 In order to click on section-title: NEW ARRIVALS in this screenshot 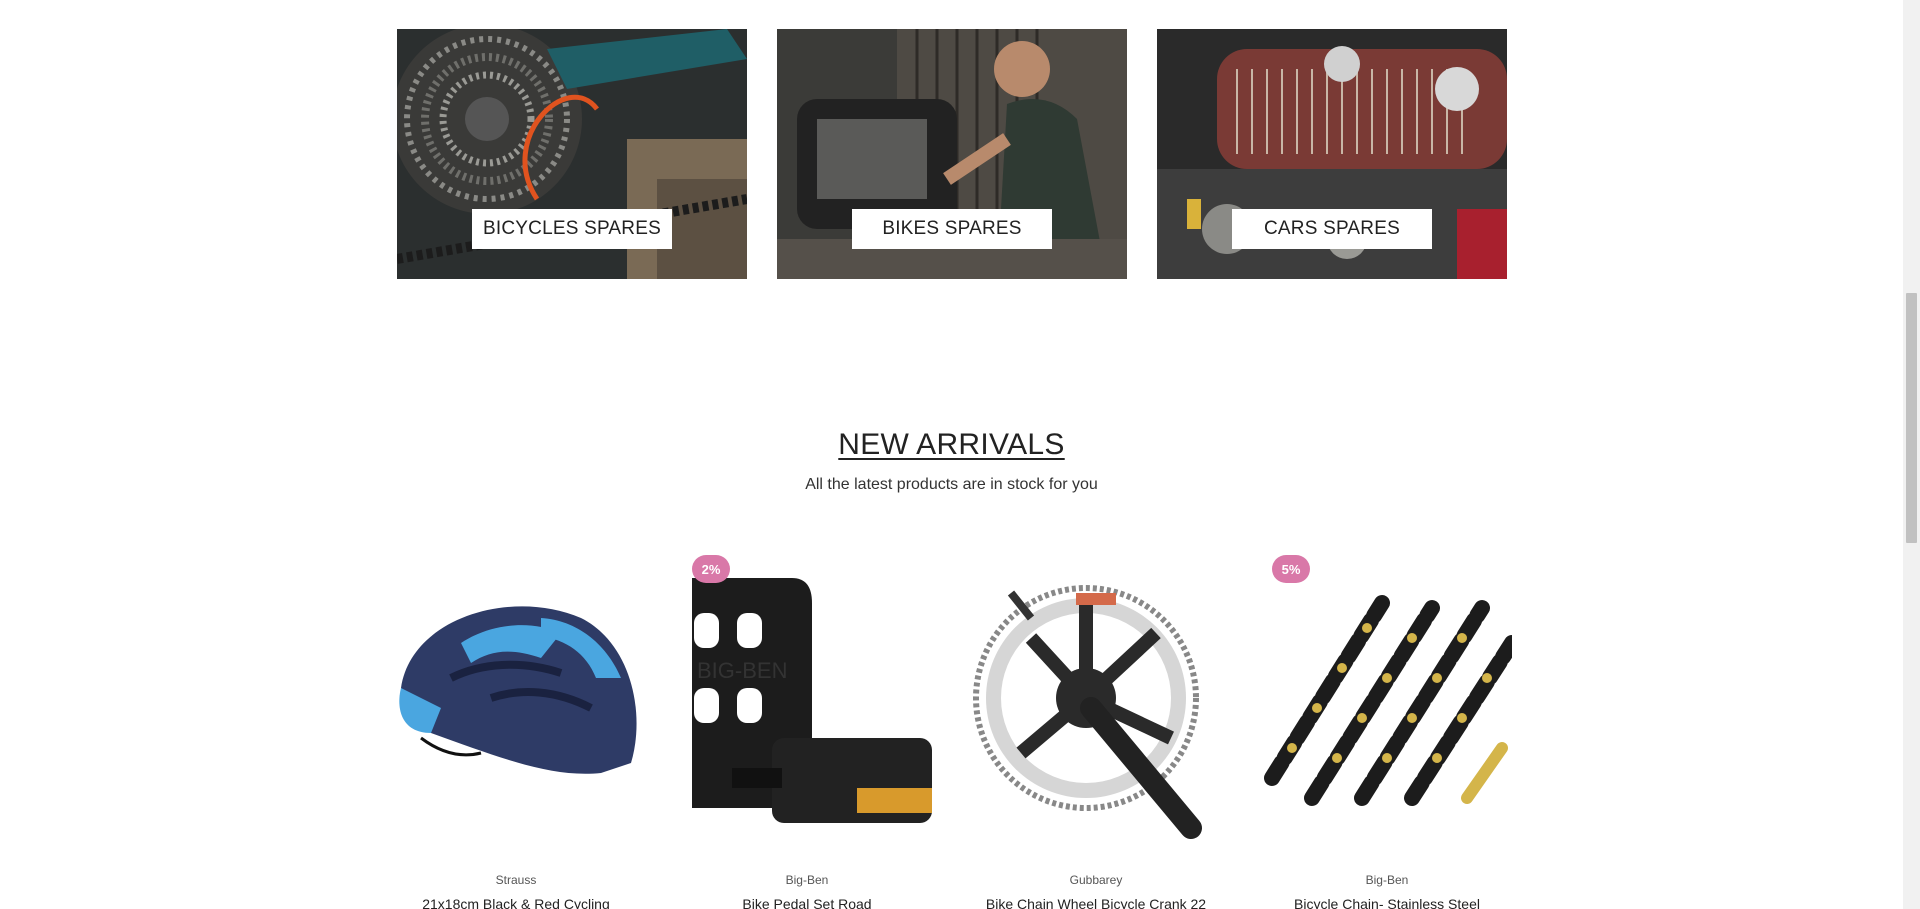, I will do `click(951, 444)`.